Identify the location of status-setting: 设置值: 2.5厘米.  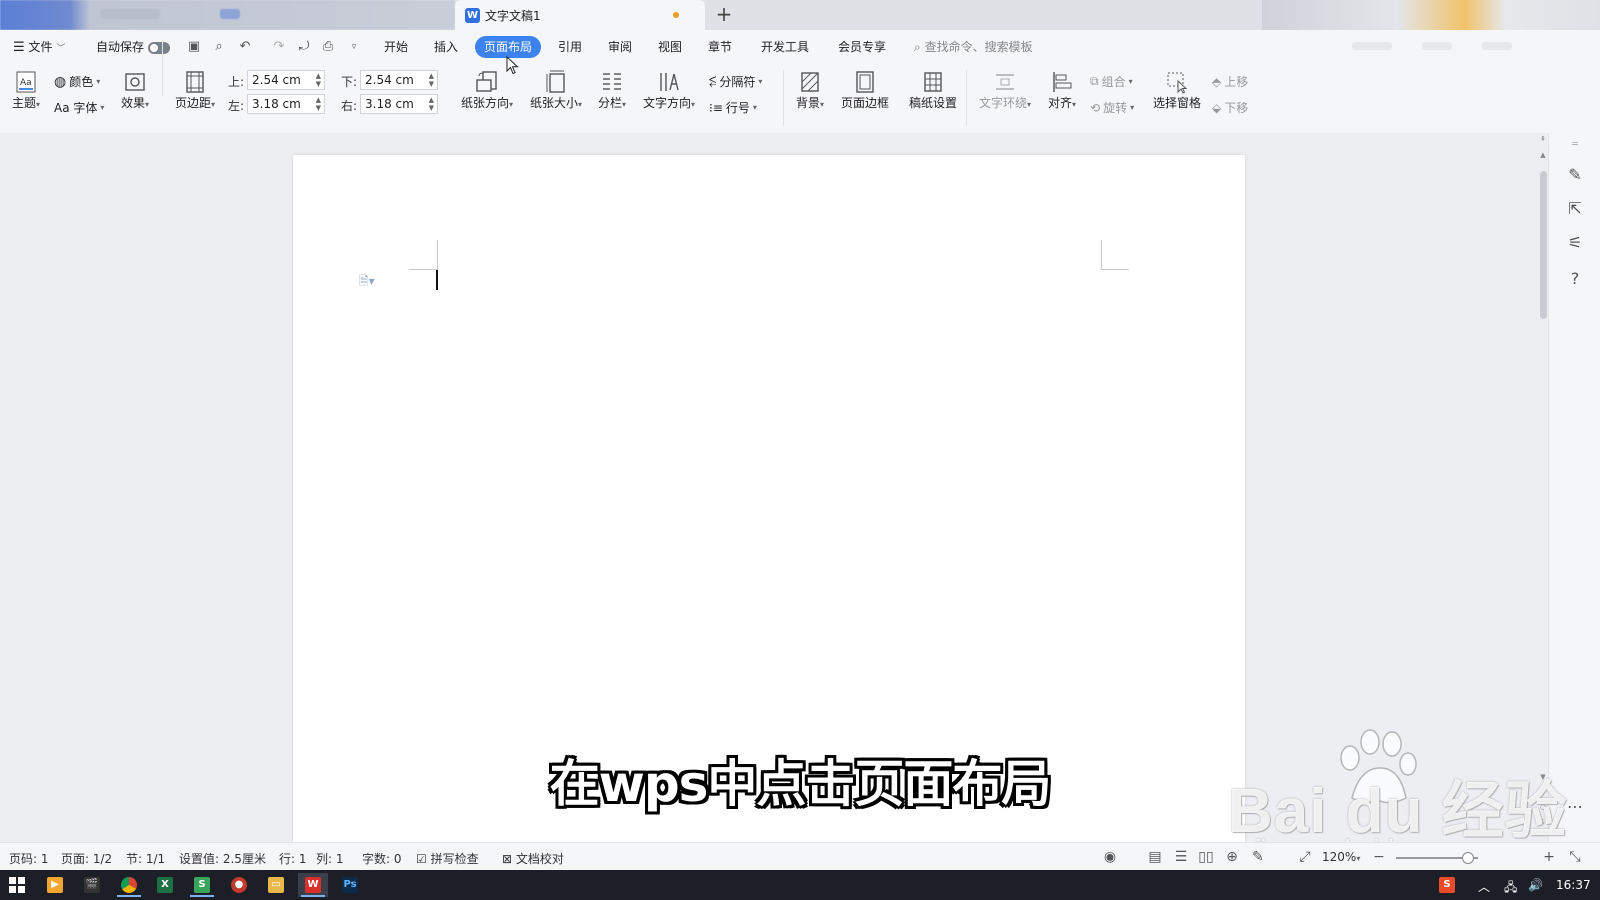
(222, 858).